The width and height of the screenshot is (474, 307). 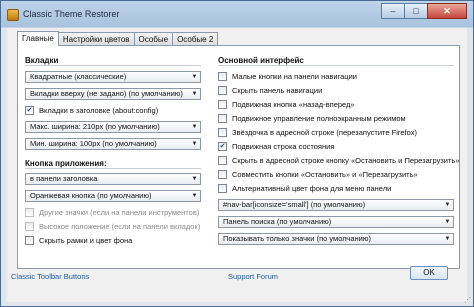 I want to click on app-button-section-title: Кнопка приложения:, so click(x=66, y=163).